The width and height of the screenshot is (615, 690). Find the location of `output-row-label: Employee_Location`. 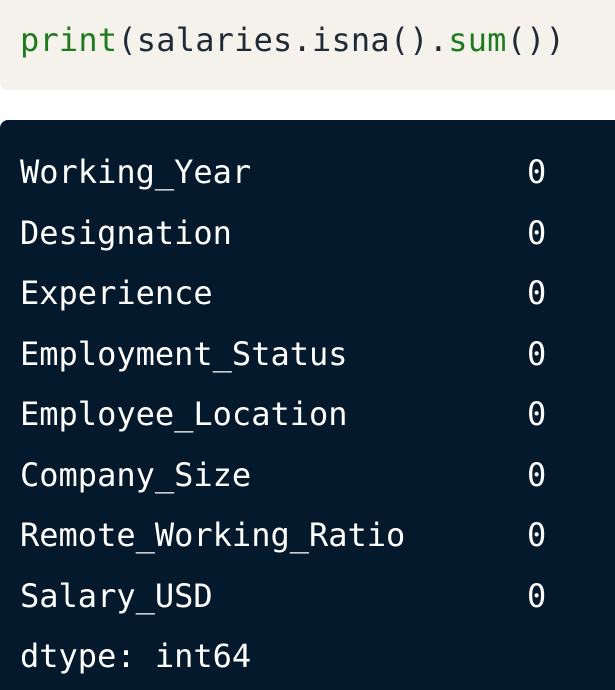

output-row-label: Employee_Location is located at coordinates (184, 414).